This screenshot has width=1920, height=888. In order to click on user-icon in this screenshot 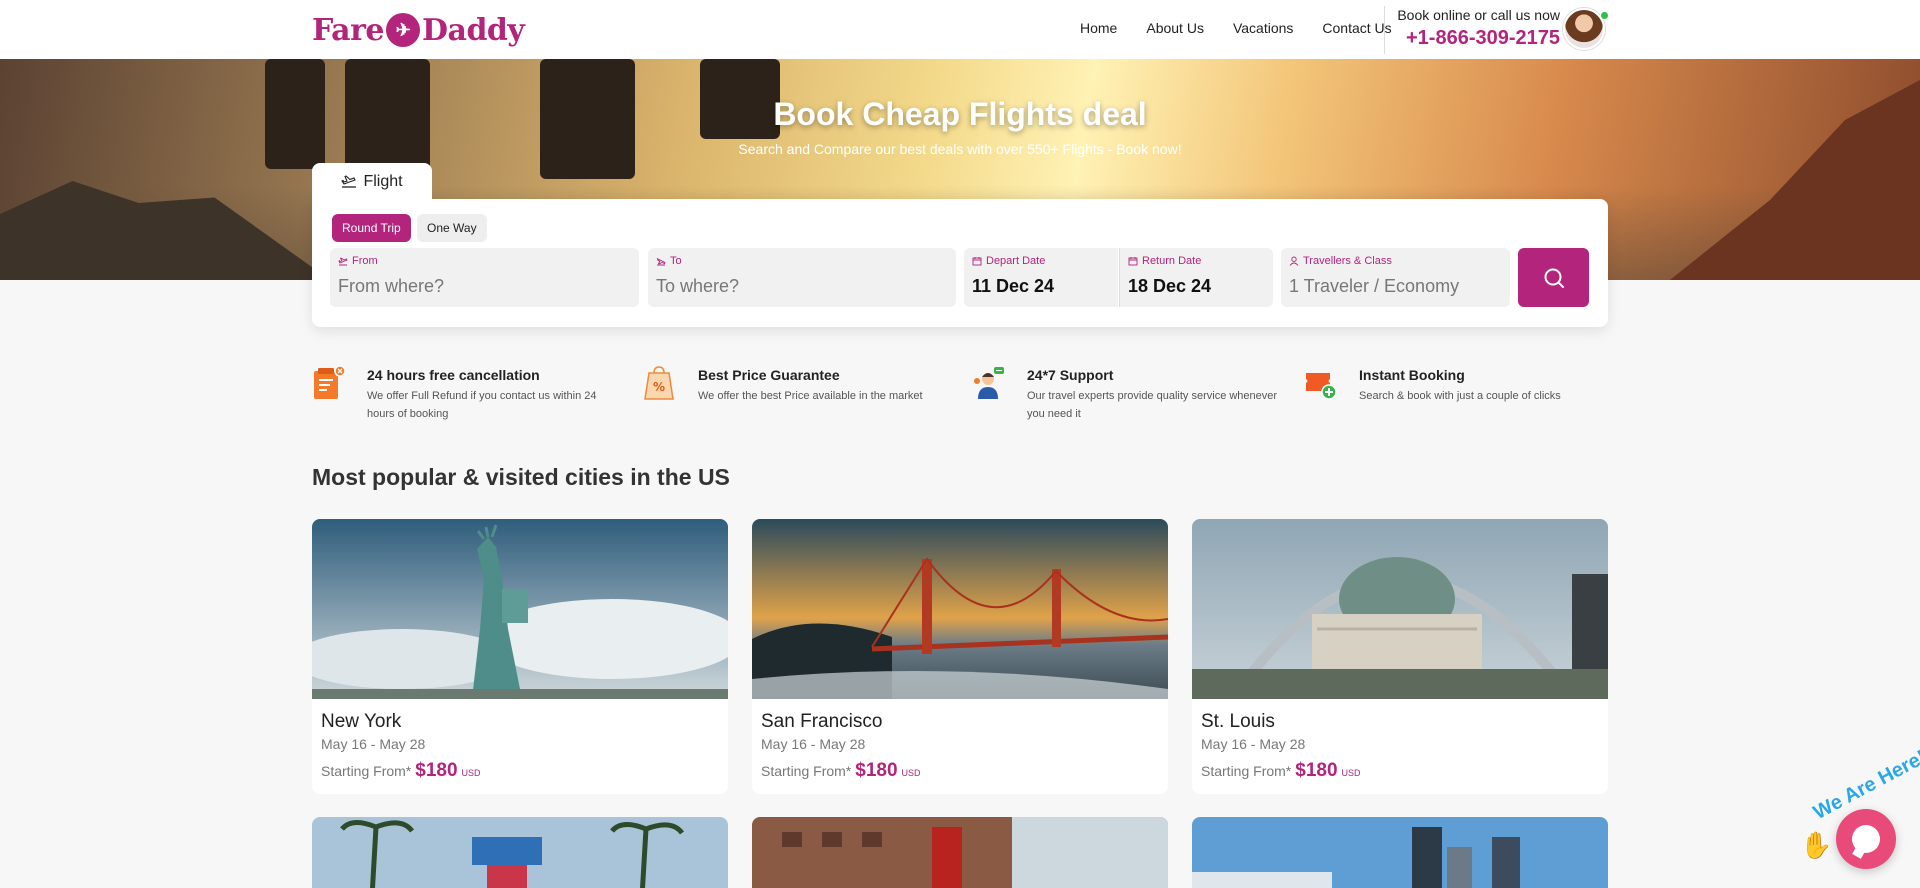, I will do `click(1294, 261)`.